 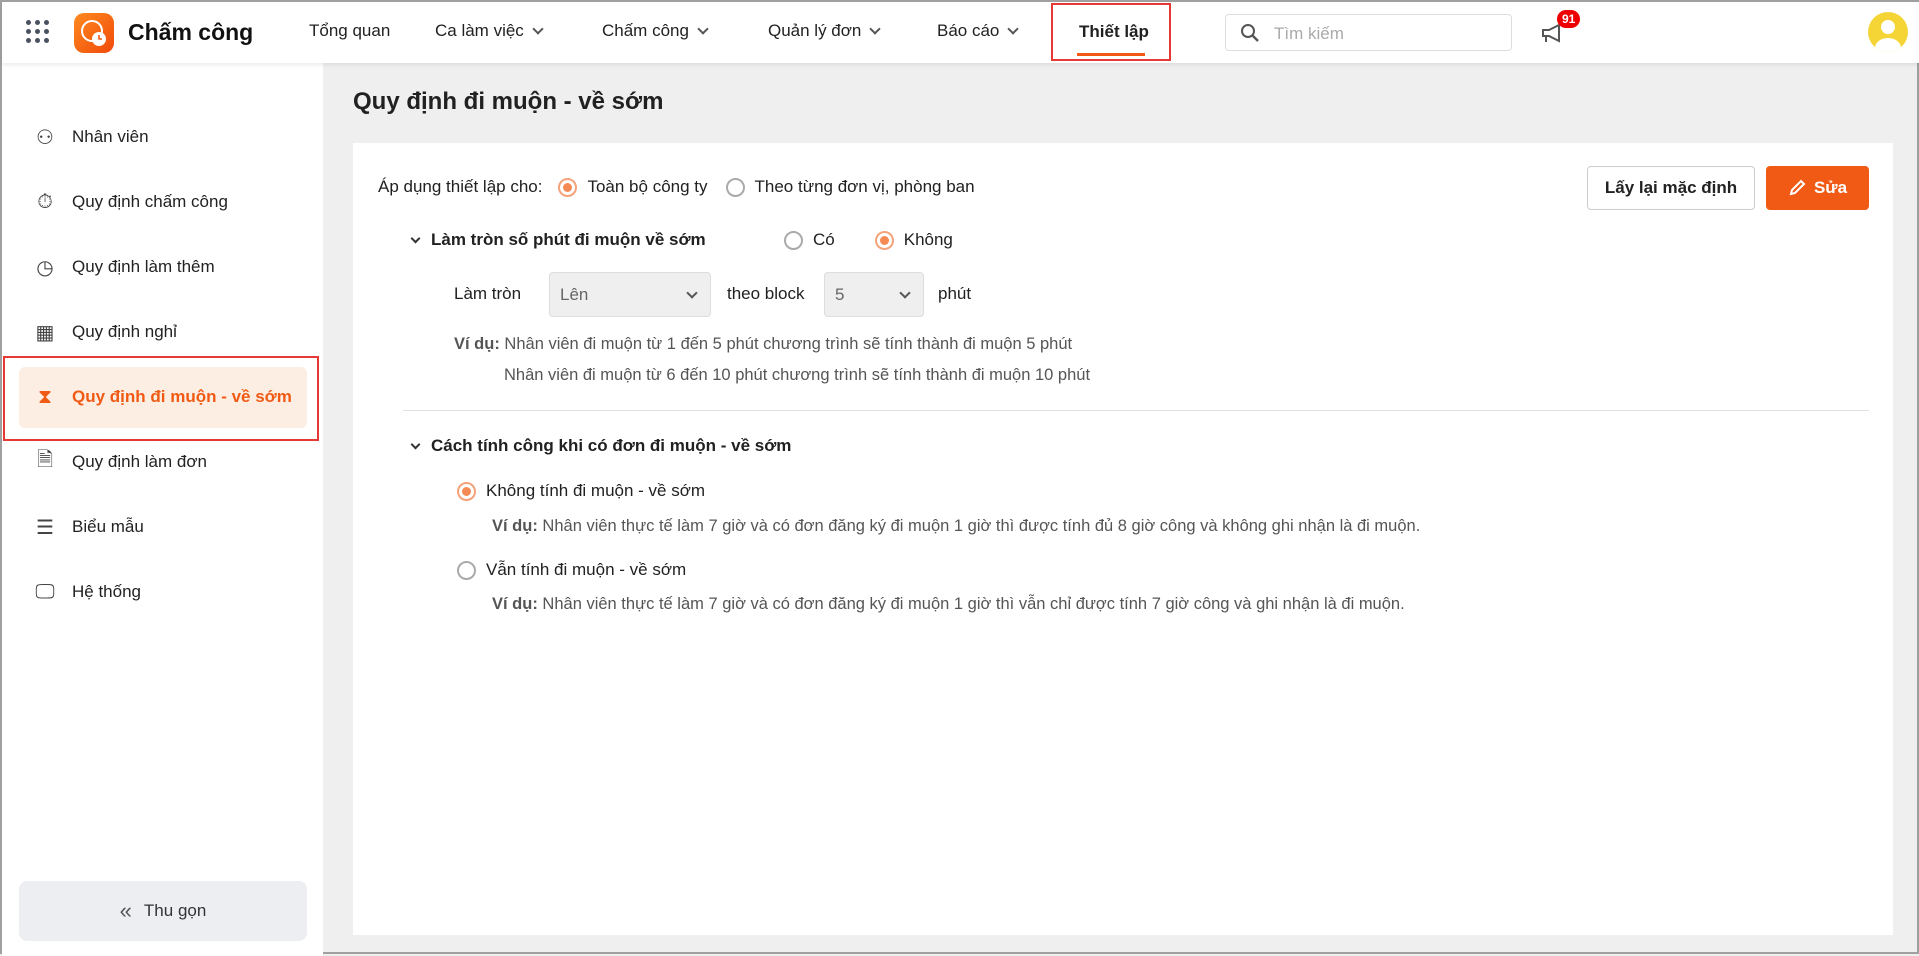 I want to click on apply-label: Áp dụng thiết lập cho:, so click(x=460, y=186).